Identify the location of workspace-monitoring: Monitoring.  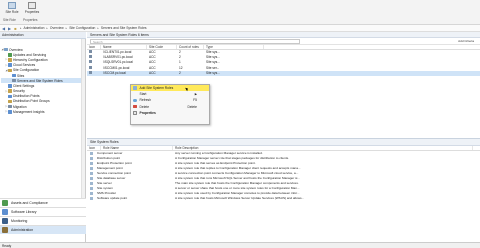
(43, 220).